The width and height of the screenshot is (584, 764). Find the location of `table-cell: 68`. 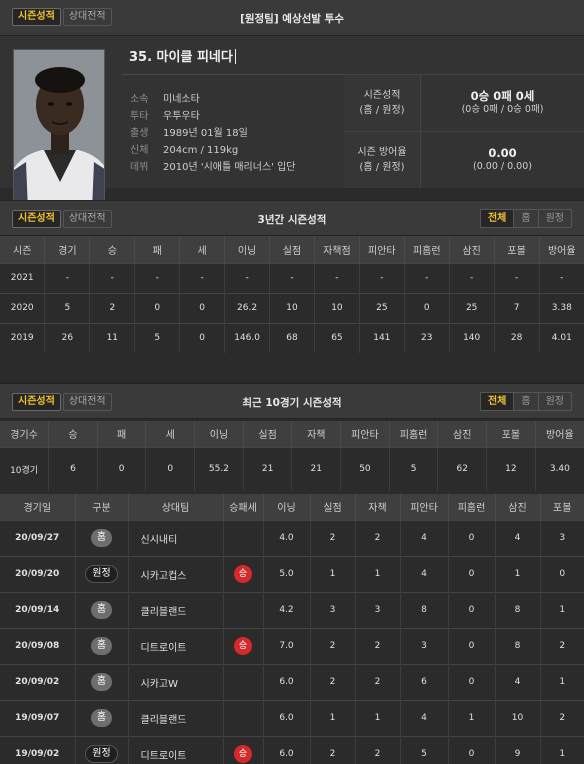

table-cell: 68 is located at coordinates (292, 337).